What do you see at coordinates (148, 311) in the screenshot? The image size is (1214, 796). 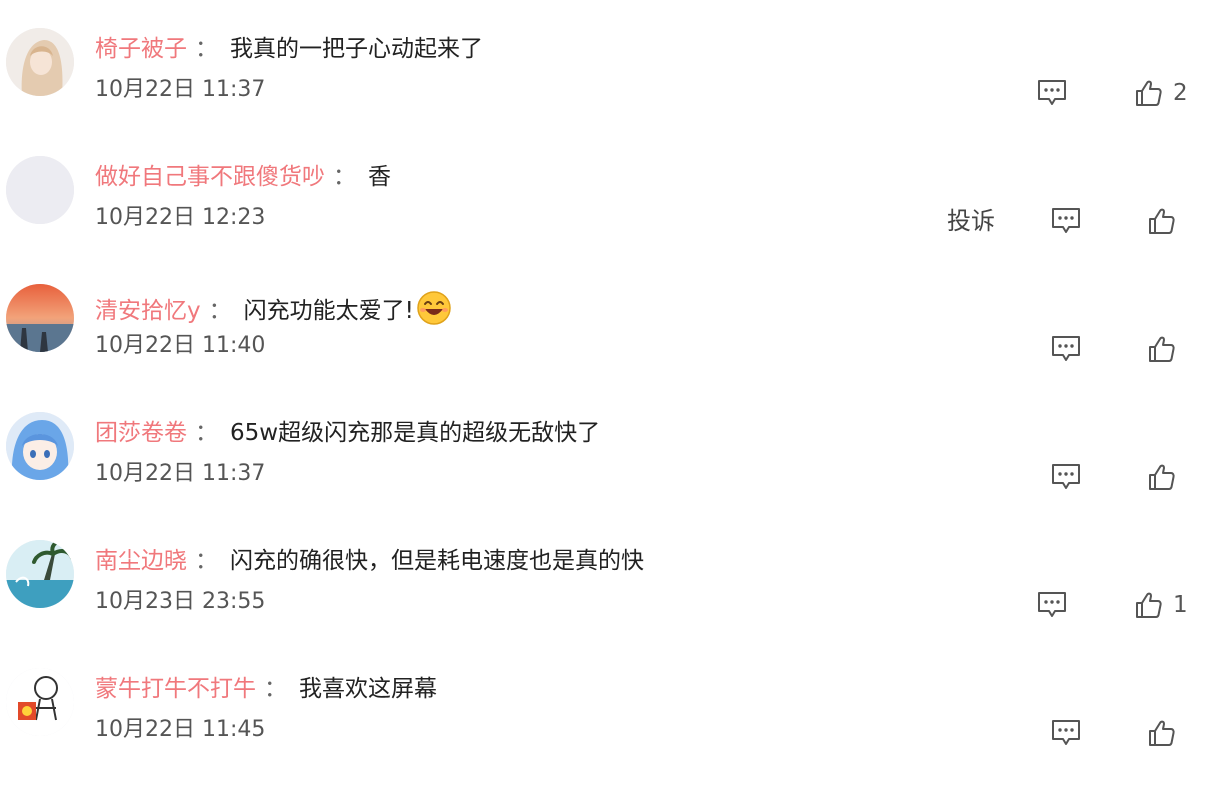 I see `username: 清安拾忆y` at bounding box center [148, 311].